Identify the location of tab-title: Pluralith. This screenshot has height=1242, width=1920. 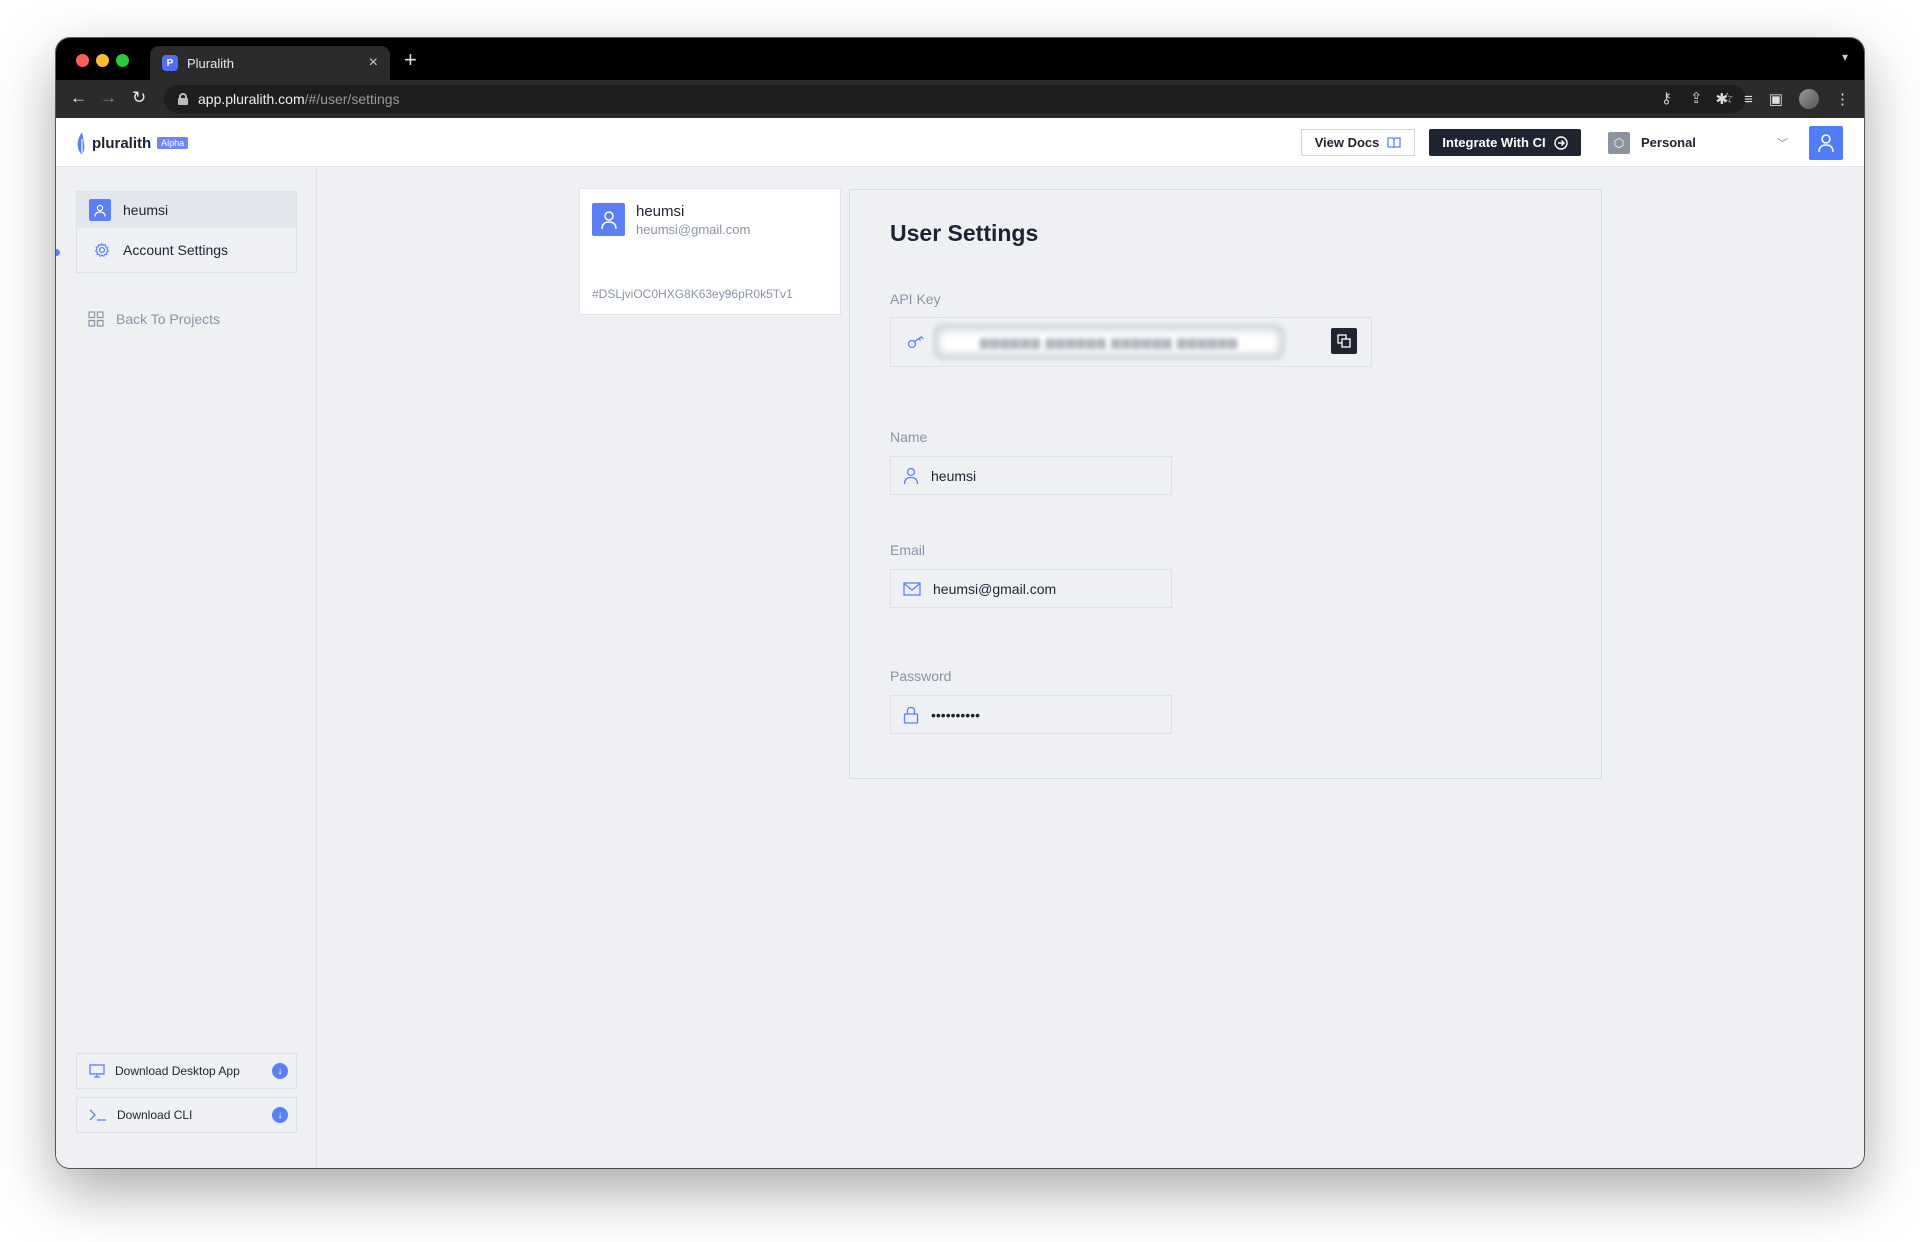
(210, 63).